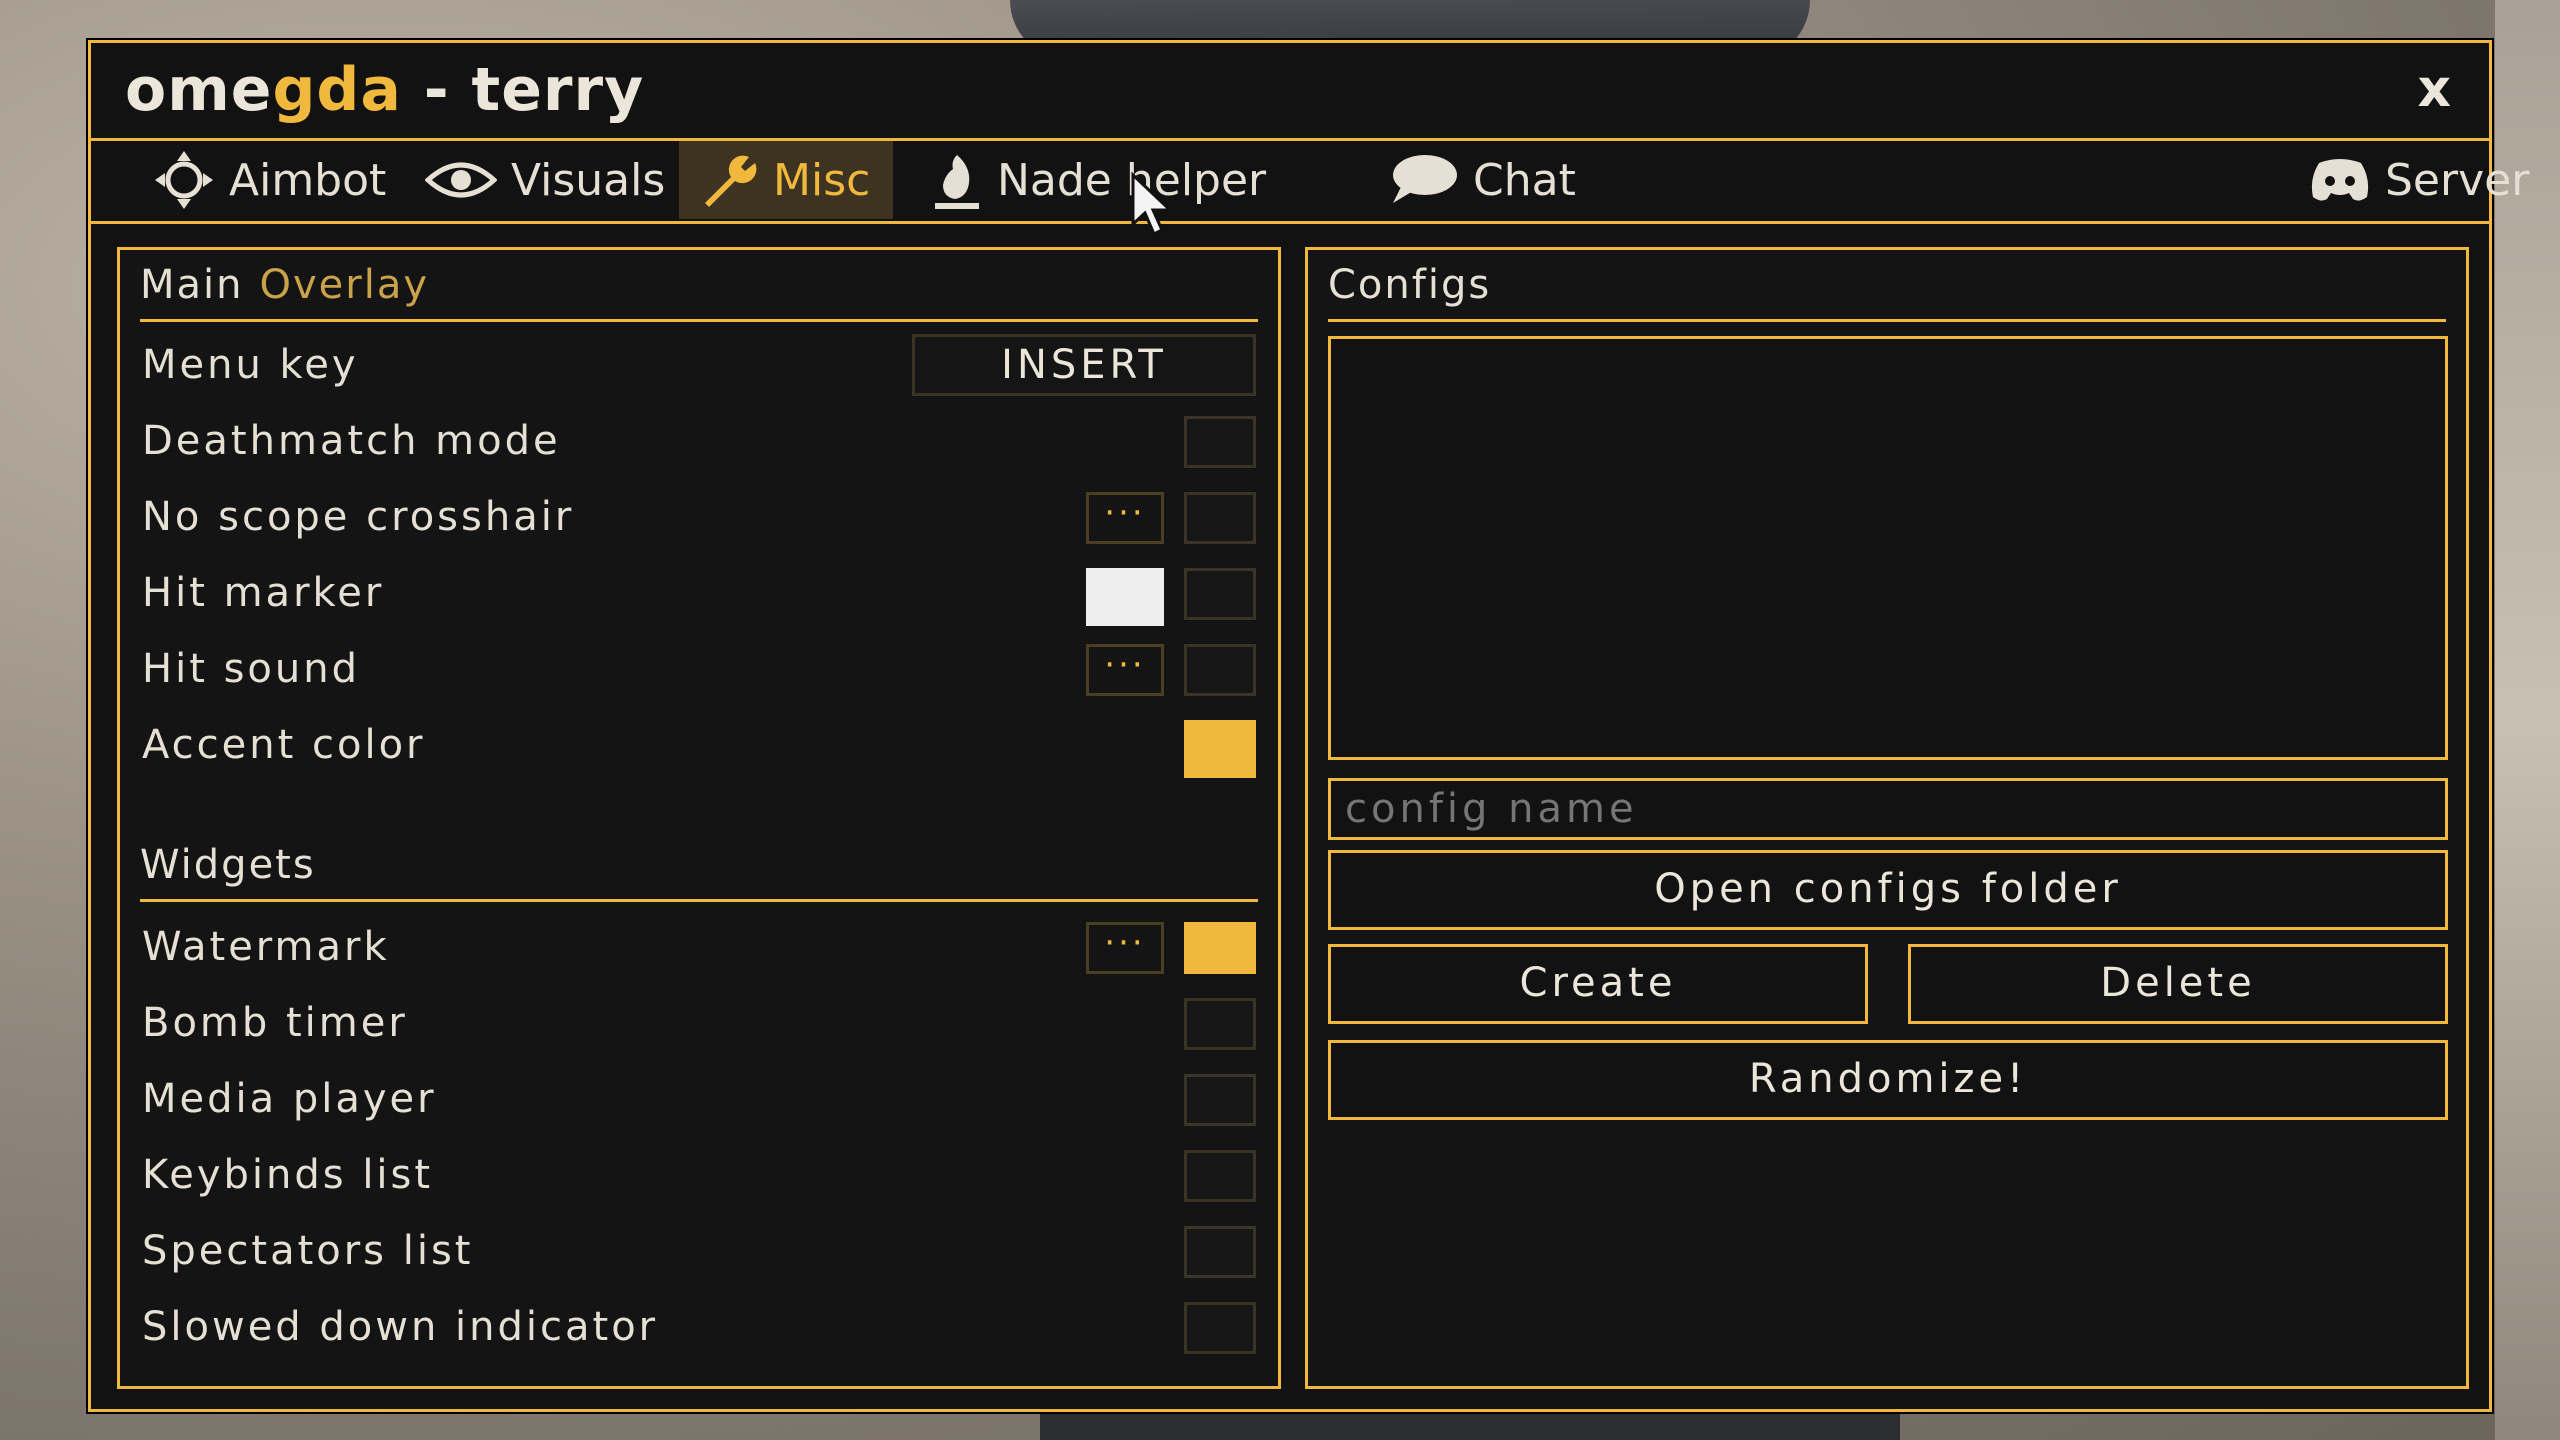 This screenshot has width=2560, height=1440. Describe the element at coordinates (251, 669) in the screenshot. I see `hitsound-label: Hit sound` at that location.